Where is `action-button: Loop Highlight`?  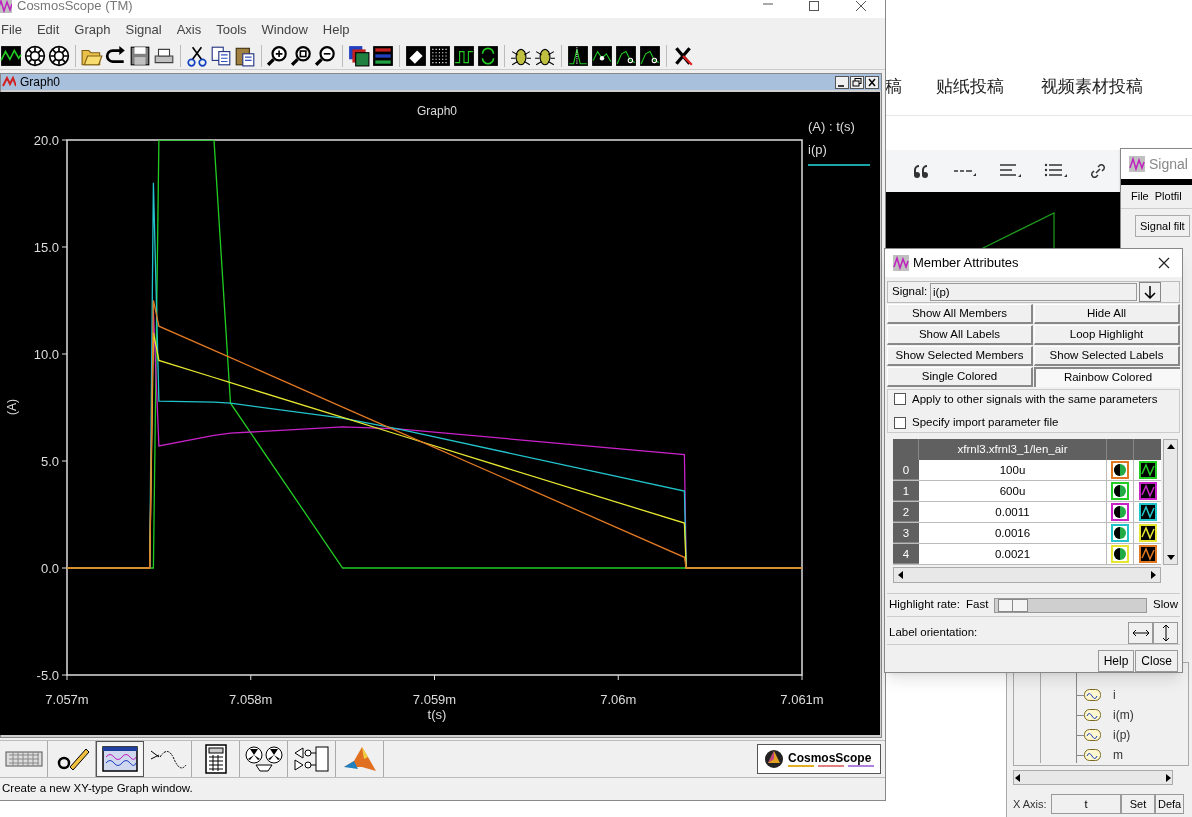
action-button: Loop Highlight is located at coordinates (1107, 335).